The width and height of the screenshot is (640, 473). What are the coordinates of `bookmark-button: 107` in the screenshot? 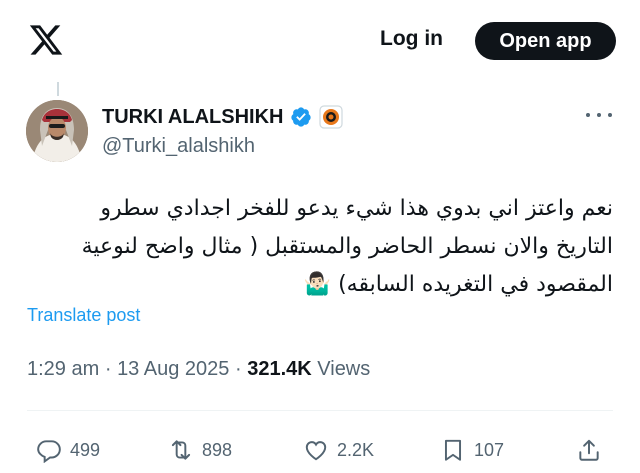 It's located at (472, 450).